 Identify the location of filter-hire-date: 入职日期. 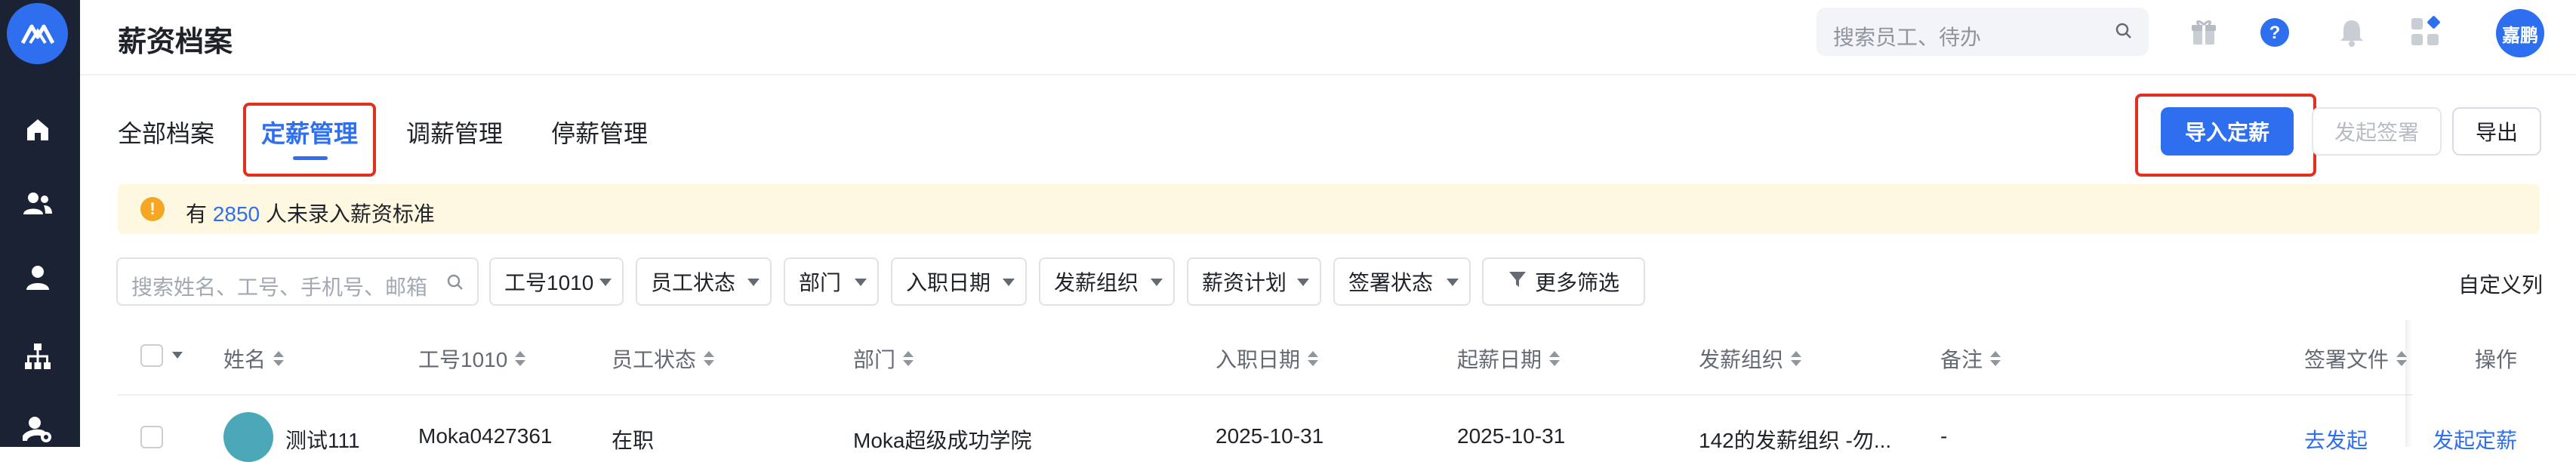
(959, 281).